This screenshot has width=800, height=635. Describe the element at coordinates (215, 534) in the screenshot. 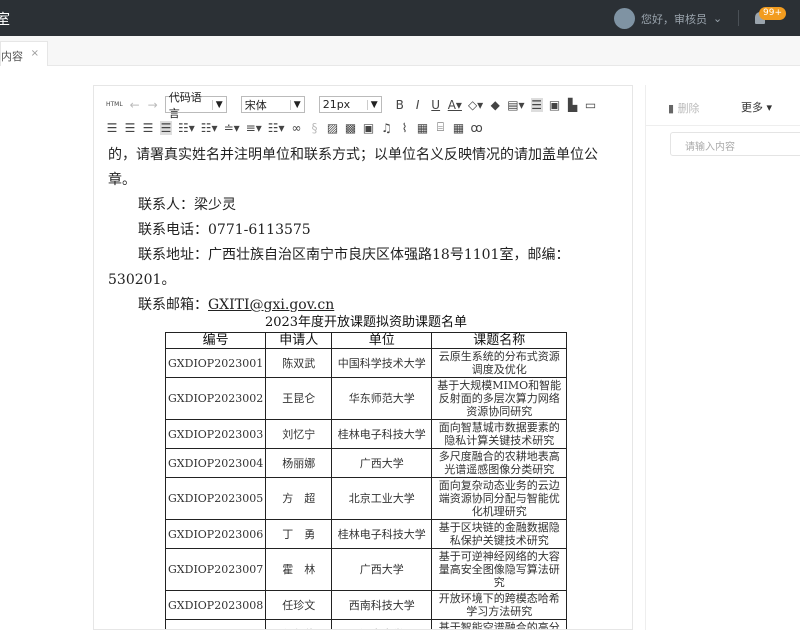

I see `code-cell: GXDIOP2023006` at that location.